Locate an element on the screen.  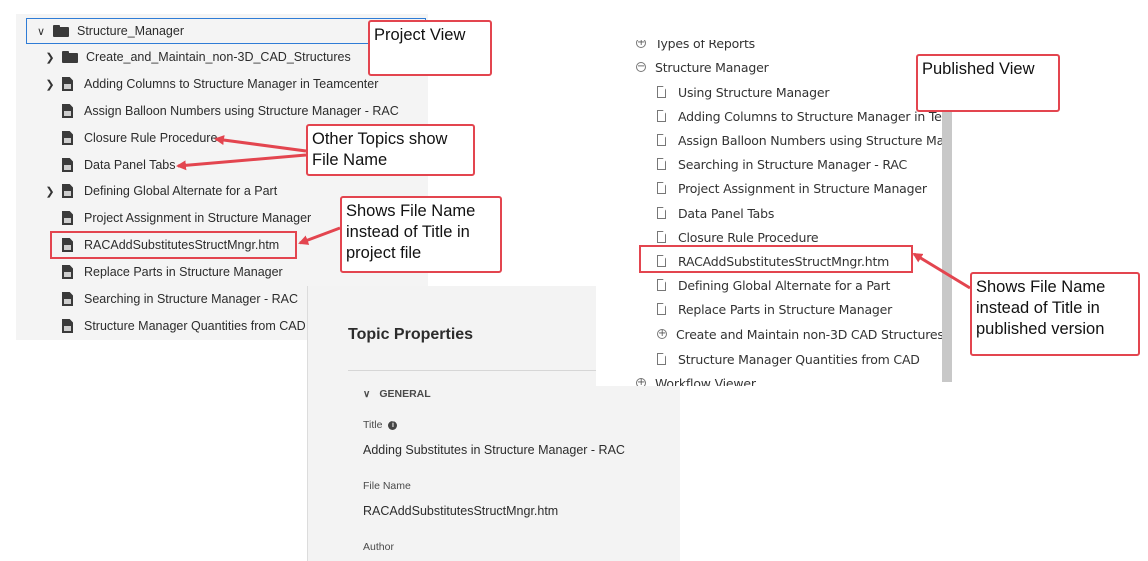
tree-item: Project Assignment in Structure Manager is located at coordinates (176, 218).